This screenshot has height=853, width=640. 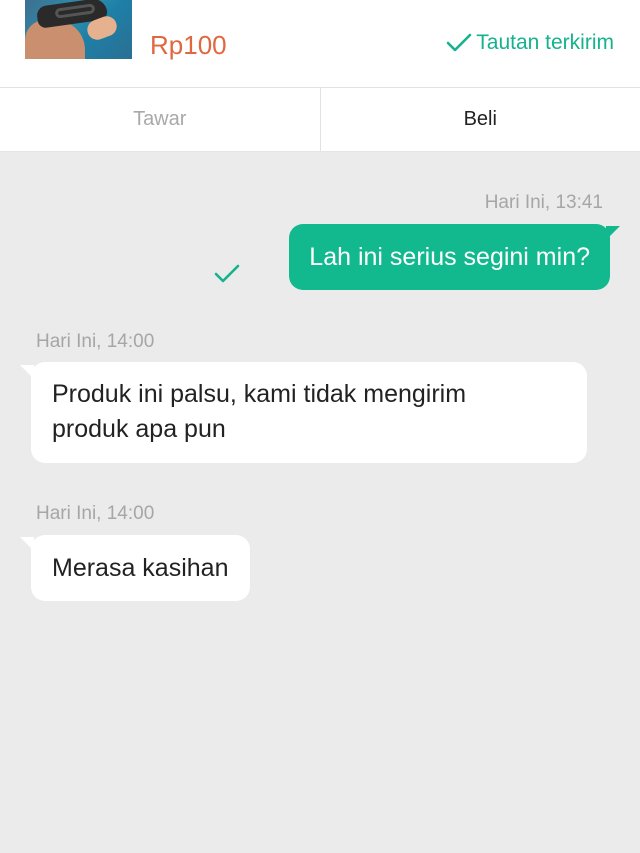 What do you see at coordinates (320, 44) in the screenshot?
I see `product-header: Rp100 Tautan terkirim` at bounding box center [320, 44].